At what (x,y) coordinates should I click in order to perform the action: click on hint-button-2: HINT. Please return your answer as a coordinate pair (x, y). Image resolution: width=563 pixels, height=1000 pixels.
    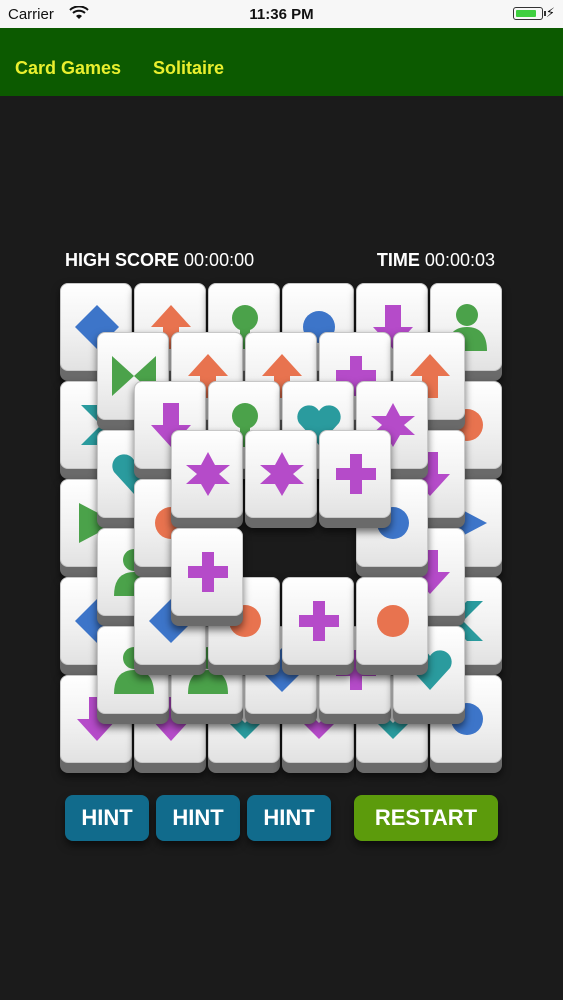
    Looking at the image, I should click on (198, 818).